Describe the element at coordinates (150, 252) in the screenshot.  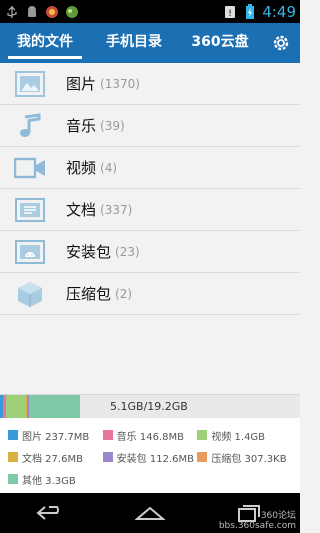
I see `list-item: 安装包 (23)` at that location.